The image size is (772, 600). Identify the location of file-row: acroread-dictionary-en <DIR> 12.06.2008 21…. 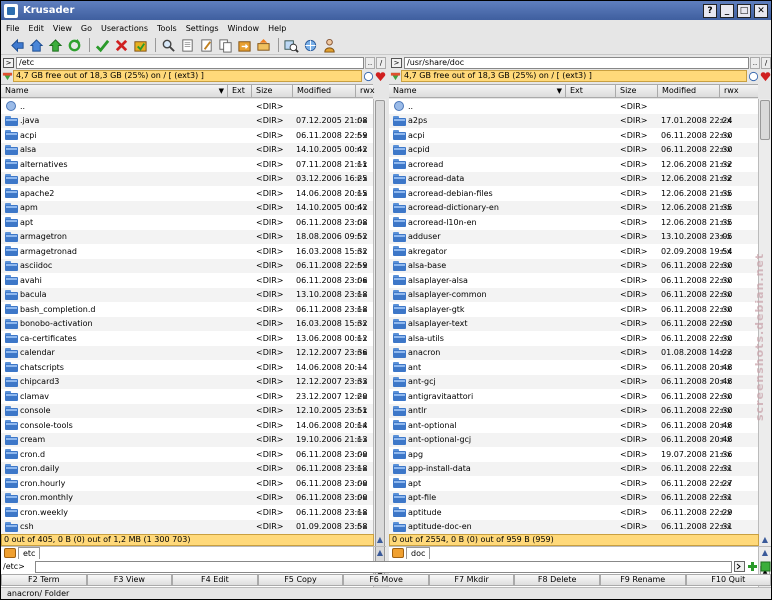
(573, 207).